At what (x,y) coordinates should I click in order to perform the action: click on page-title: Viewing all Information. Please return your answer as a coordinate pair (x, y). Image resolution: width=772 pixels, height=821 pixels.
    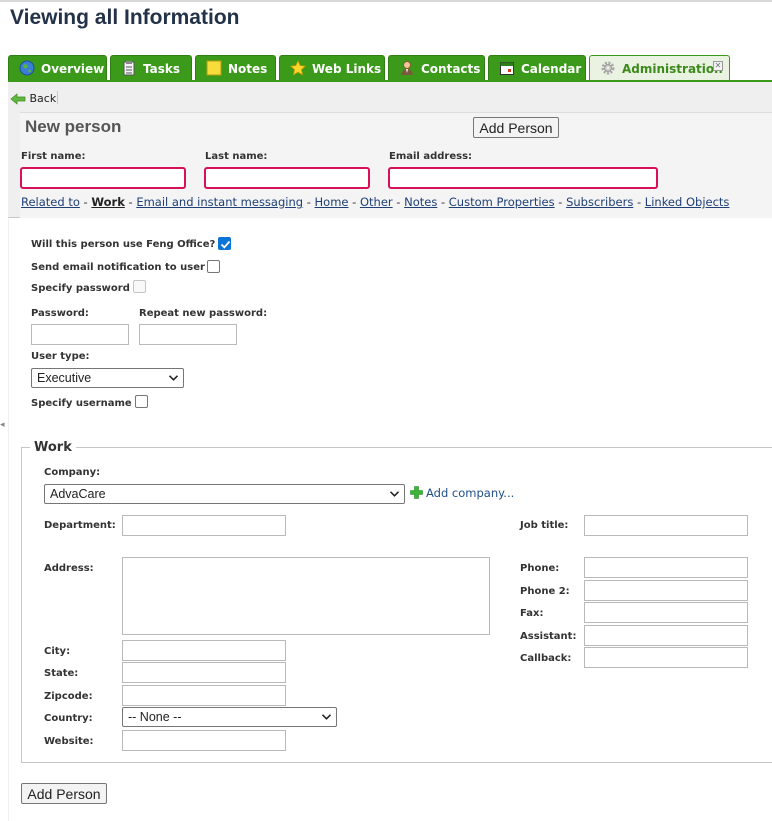
    Looking at the image, I should click on (125, 17).